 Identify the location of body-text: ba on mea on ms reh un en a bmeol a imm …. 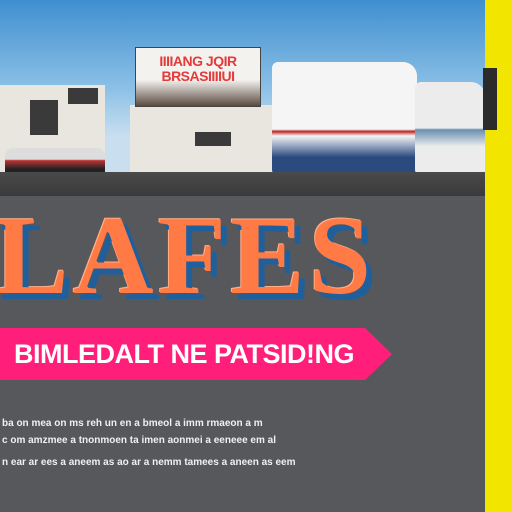
(232, 443).